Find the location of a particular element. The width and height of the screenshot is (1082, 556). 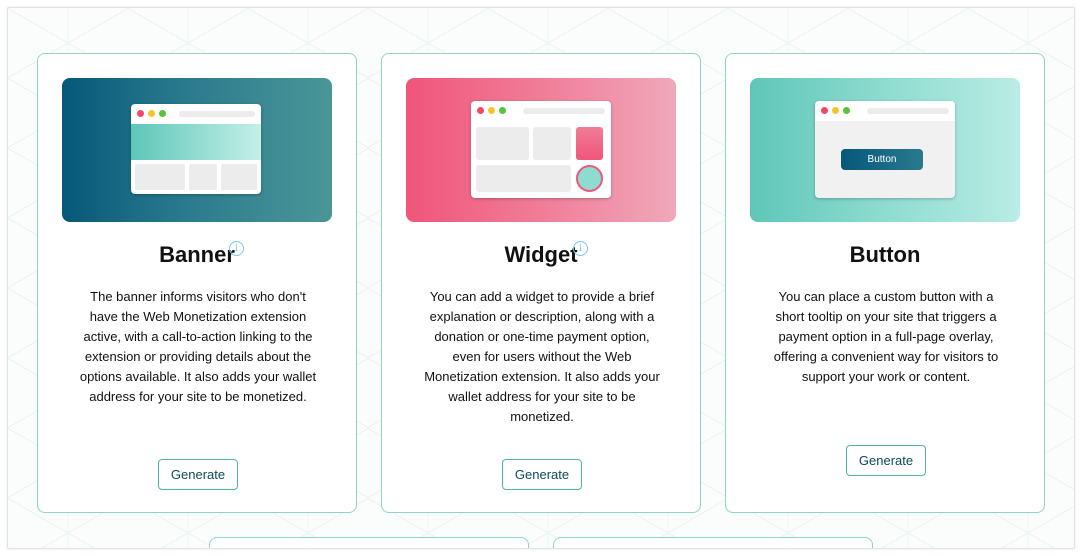

card-title: Banner is located at coordinates (197, 254).